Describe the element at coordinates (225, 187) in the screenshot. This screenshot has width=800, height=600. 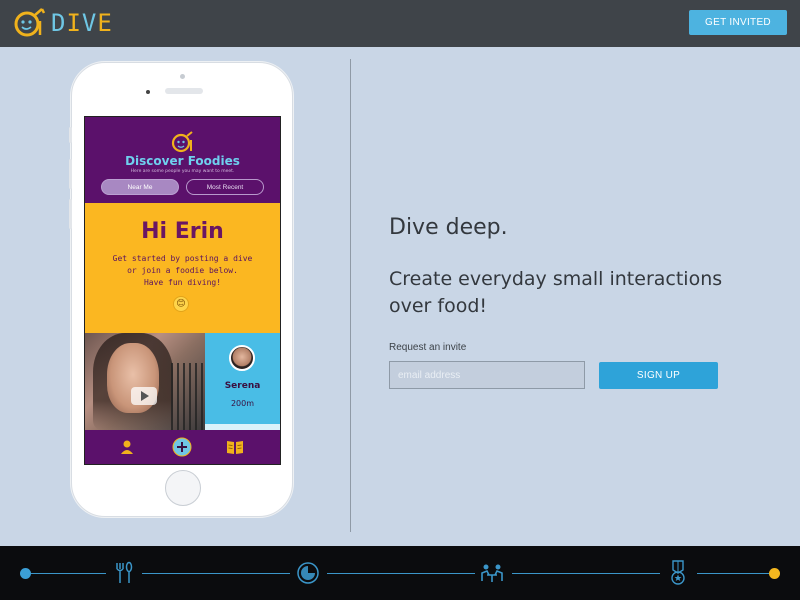
I see `most-recent-tab: Most Recent` at that location.